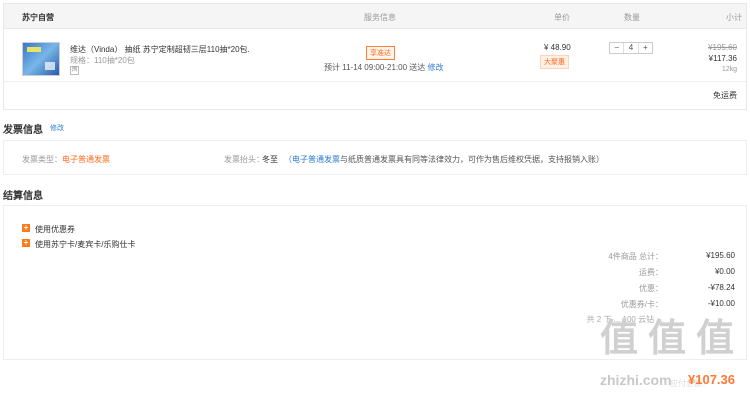 The height and width of the screenshot is (396, 750). Describe the element at coordinates (720, 255) in the screenshot. I see `summary-value: ¥195.60` at that location.